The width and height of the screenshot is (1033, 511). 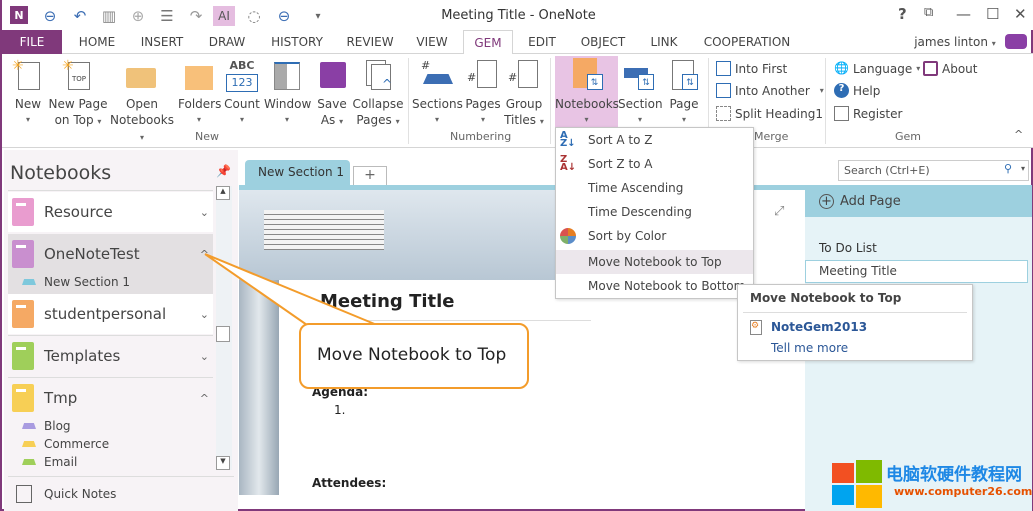 I want to click on tab-review: REVIEW, so click(x=370, y=42).